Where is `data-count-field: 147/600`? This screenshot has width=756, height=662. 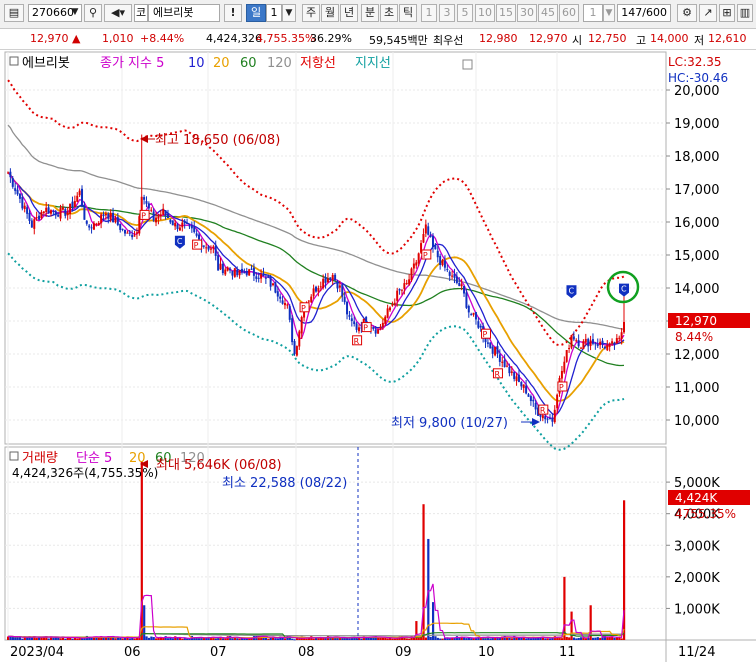 data-count-field: 147/600 is located at coordinates (644, 13).